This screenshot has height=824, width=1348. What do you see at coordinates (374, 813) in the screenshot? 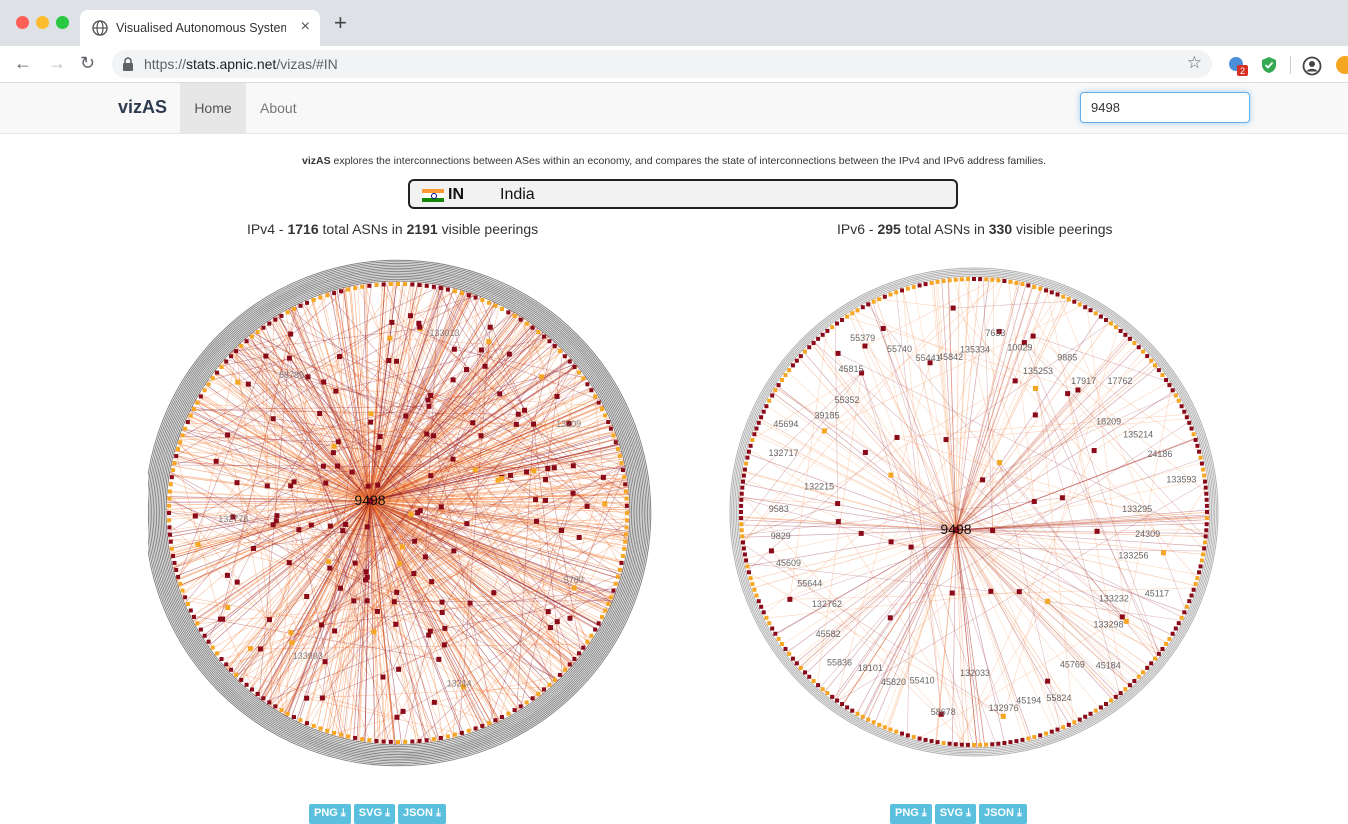
I see `ipv4-svg-download-button: SVG ⤓` at bounding box center [374, 813].